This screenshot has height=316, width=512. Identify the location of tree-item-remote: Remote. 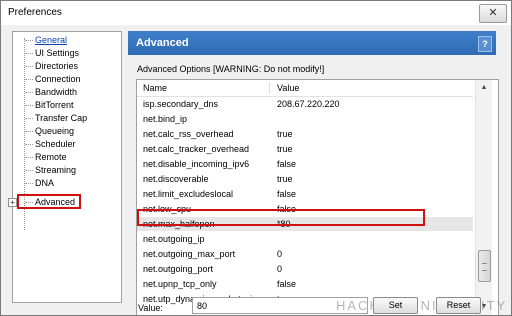
(46, 157).